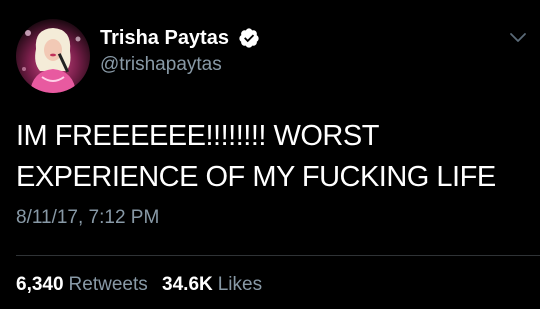 This screenshot has height=309, width=540. I want to click on retweets-link: 6,340 Retweets, so click(89, 284).